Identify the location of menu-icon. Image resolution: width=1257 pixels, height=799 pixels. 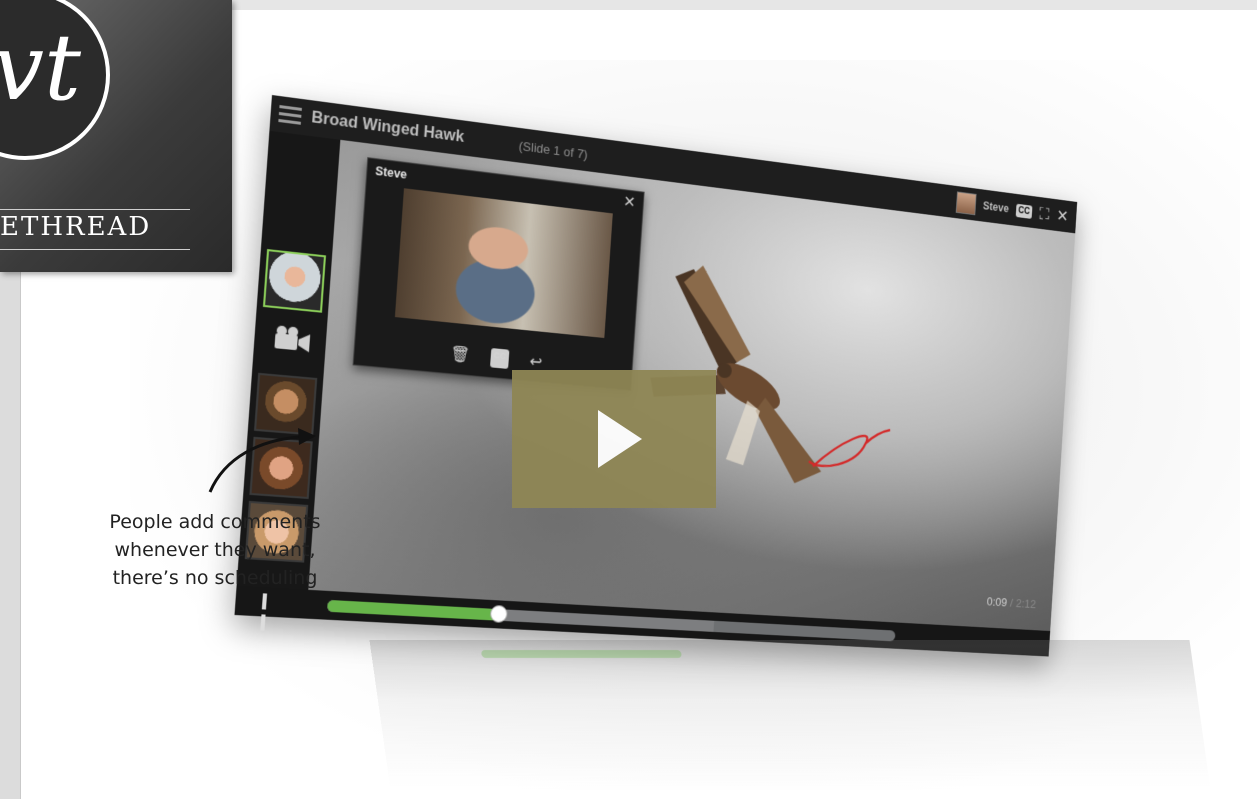
(290, 115).